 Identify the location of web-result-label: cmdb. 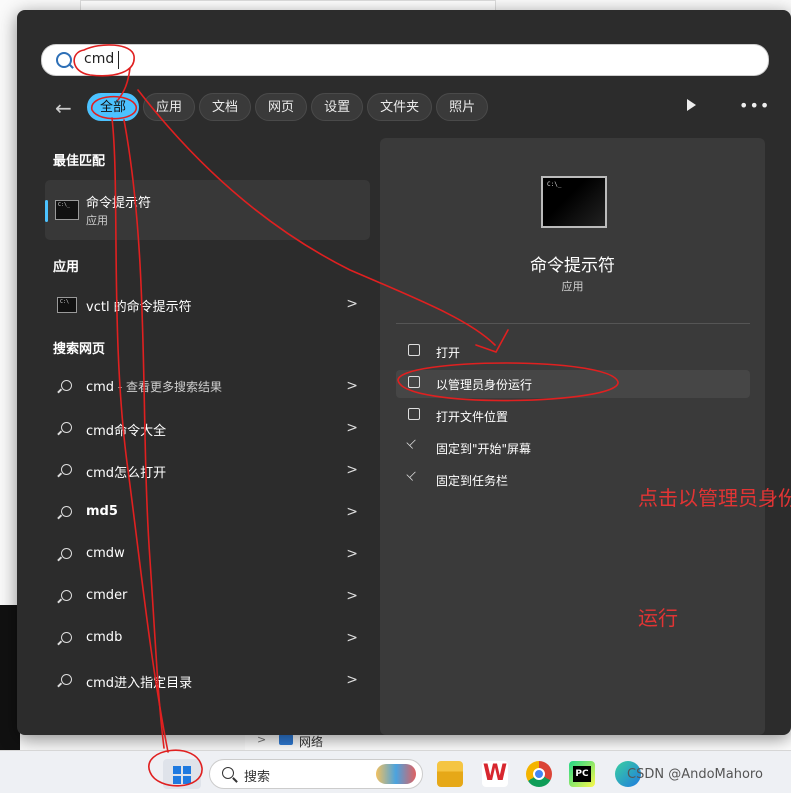
(104, 637).